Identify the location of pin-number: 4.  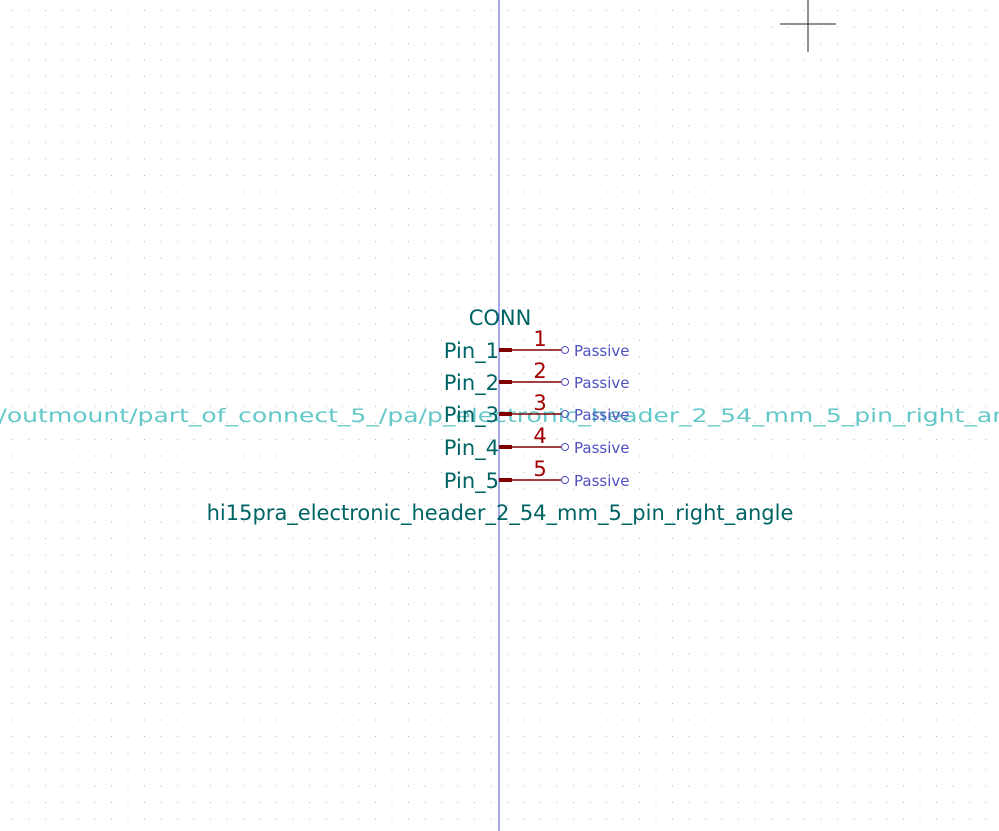
(539, 436).